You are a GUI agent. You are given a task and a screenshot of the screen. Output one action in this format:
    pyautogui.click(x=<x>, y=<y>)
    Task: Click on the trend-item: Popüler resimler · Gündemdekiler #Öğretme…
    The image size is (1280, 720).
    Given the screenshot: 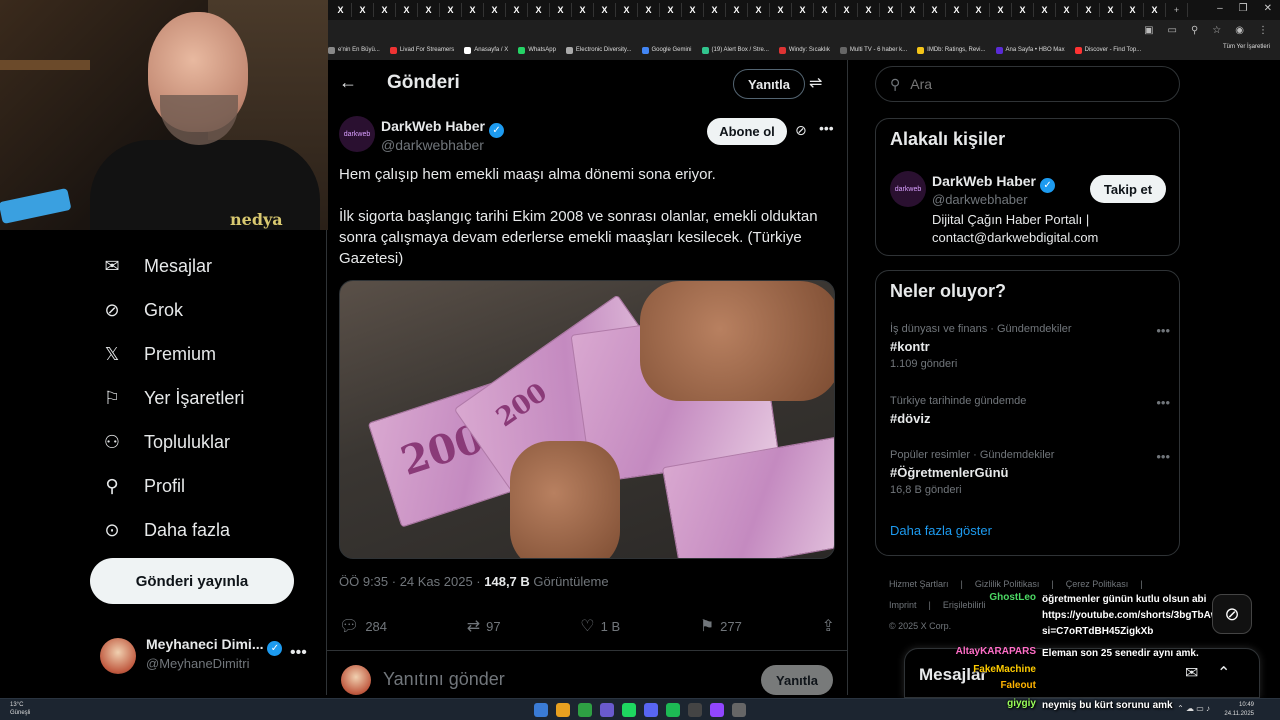 What is the action you would take?
    pyautogui.click(x=1030, y=472)
    